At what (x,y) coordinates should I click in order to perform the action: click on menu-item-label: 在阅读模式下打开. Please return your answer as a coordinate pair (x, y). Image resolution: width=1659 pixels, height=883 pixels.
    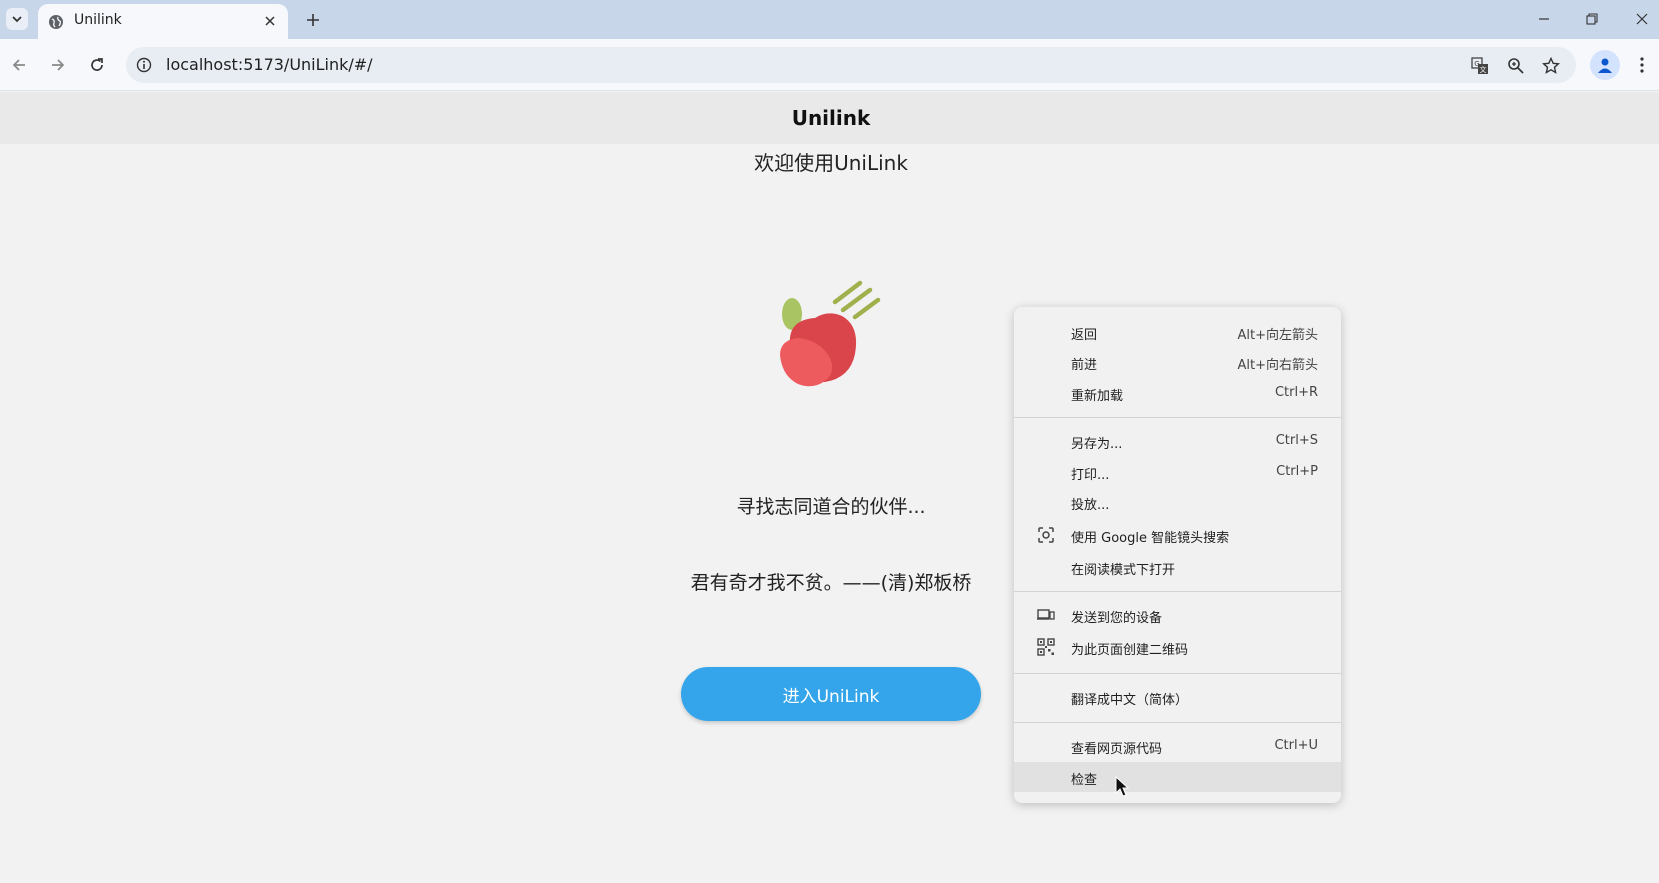
    Looking at the image, I should click on (1123, 570).